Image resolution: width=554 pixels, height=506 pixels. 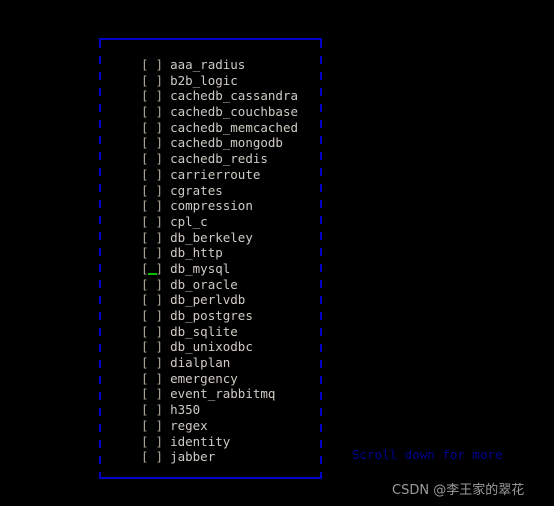 I want to click on checklist-row: [ ] emergency, so click(x=228, y=379).